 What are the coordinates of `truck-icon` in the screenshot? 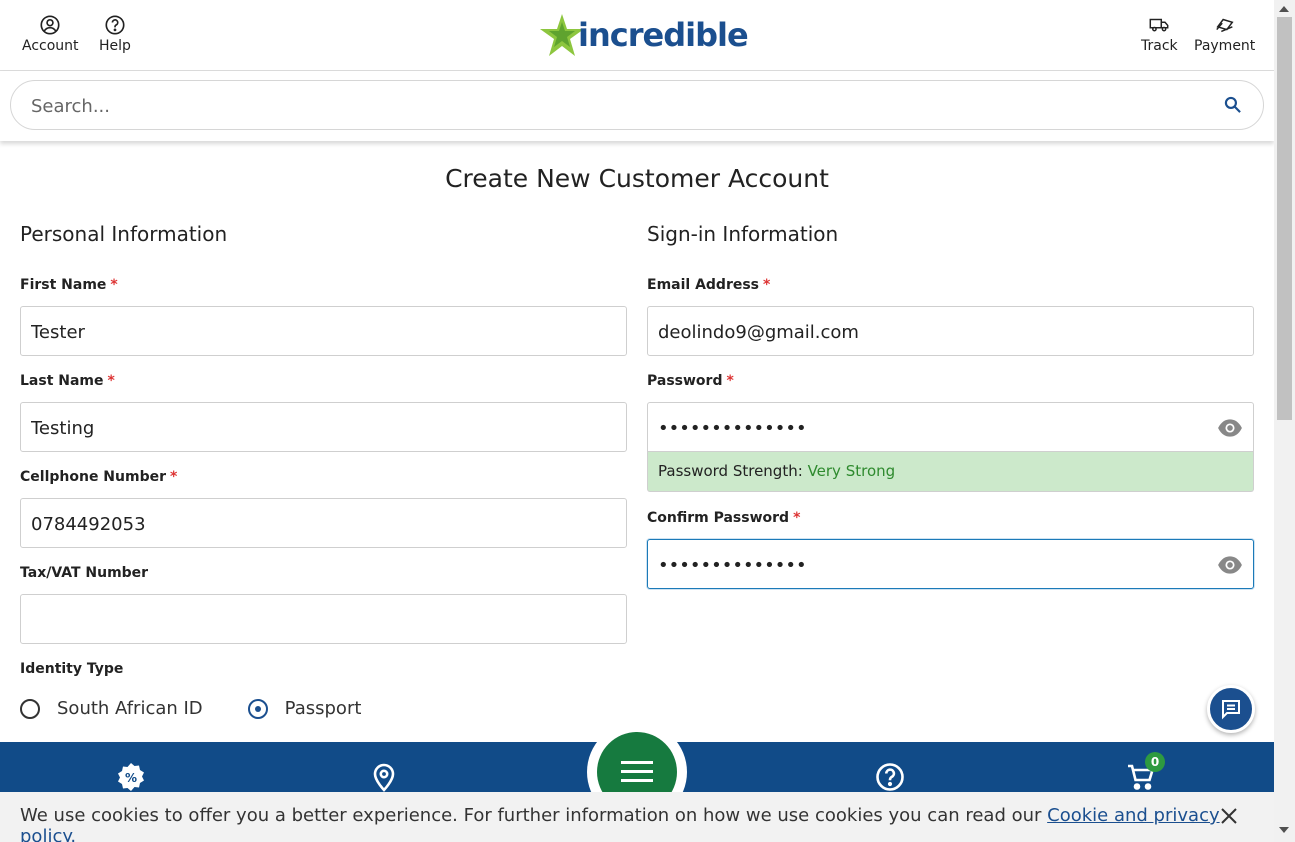 It's located at (1159, 25).